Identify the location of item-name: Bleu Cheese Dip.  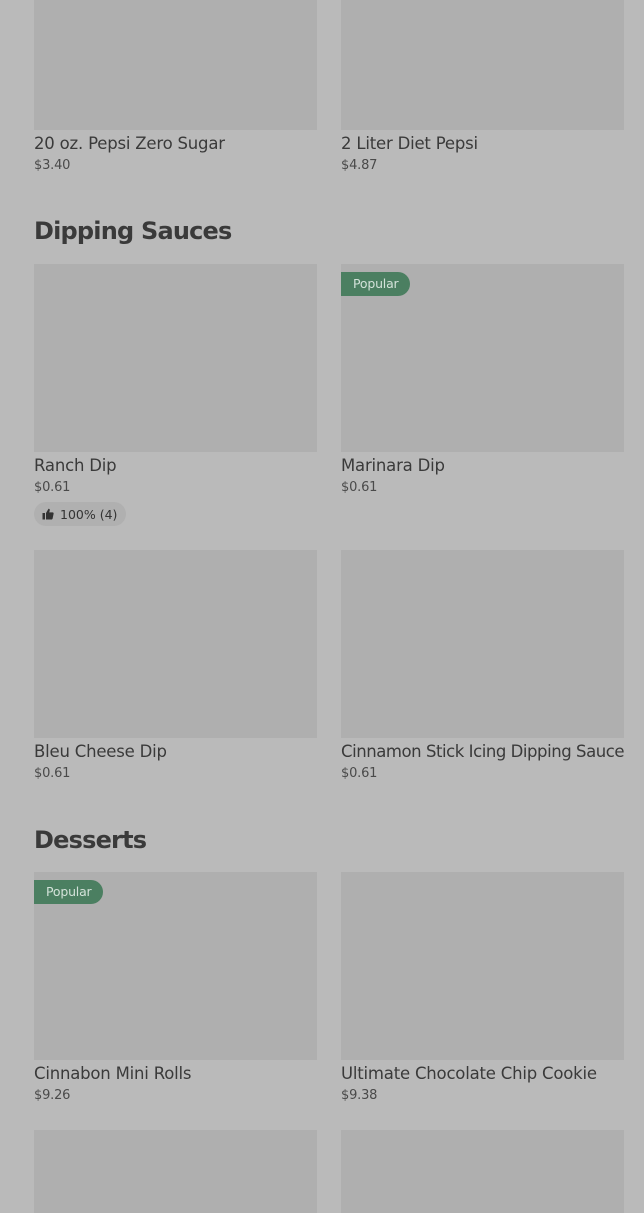
(100, 751).